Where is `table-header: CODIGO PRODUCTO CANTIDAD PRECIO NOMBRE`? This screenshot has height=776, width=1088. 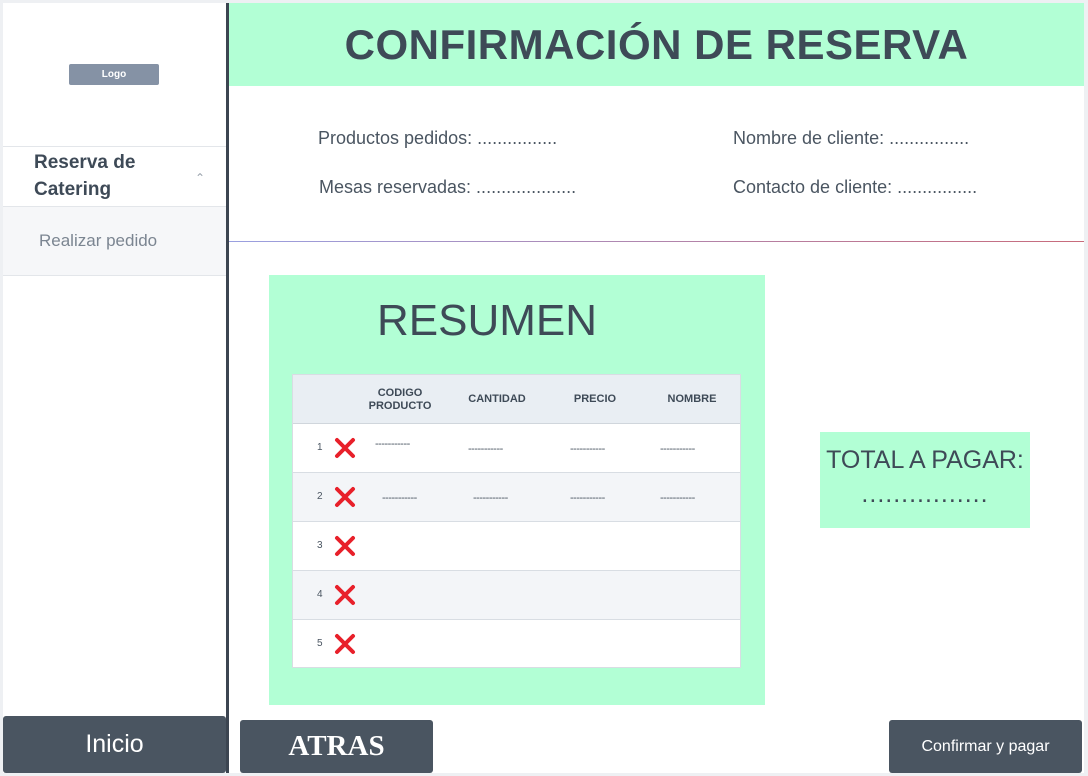
table-header: CODIGO PRODUCTO CANTIDAD PRECIO NOMBRE is located at coordinates (516, 399).